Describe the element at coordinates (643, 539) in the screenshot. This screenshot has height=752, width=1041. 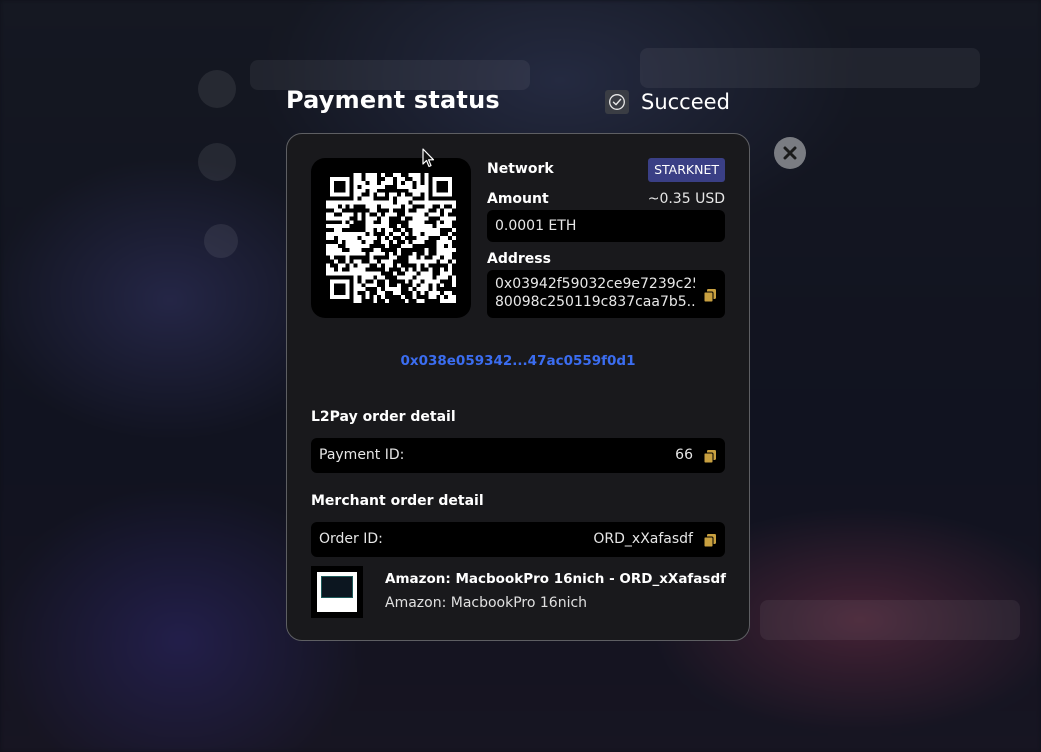
I see `order-id-value: ORD_xXafasdf` at that location.